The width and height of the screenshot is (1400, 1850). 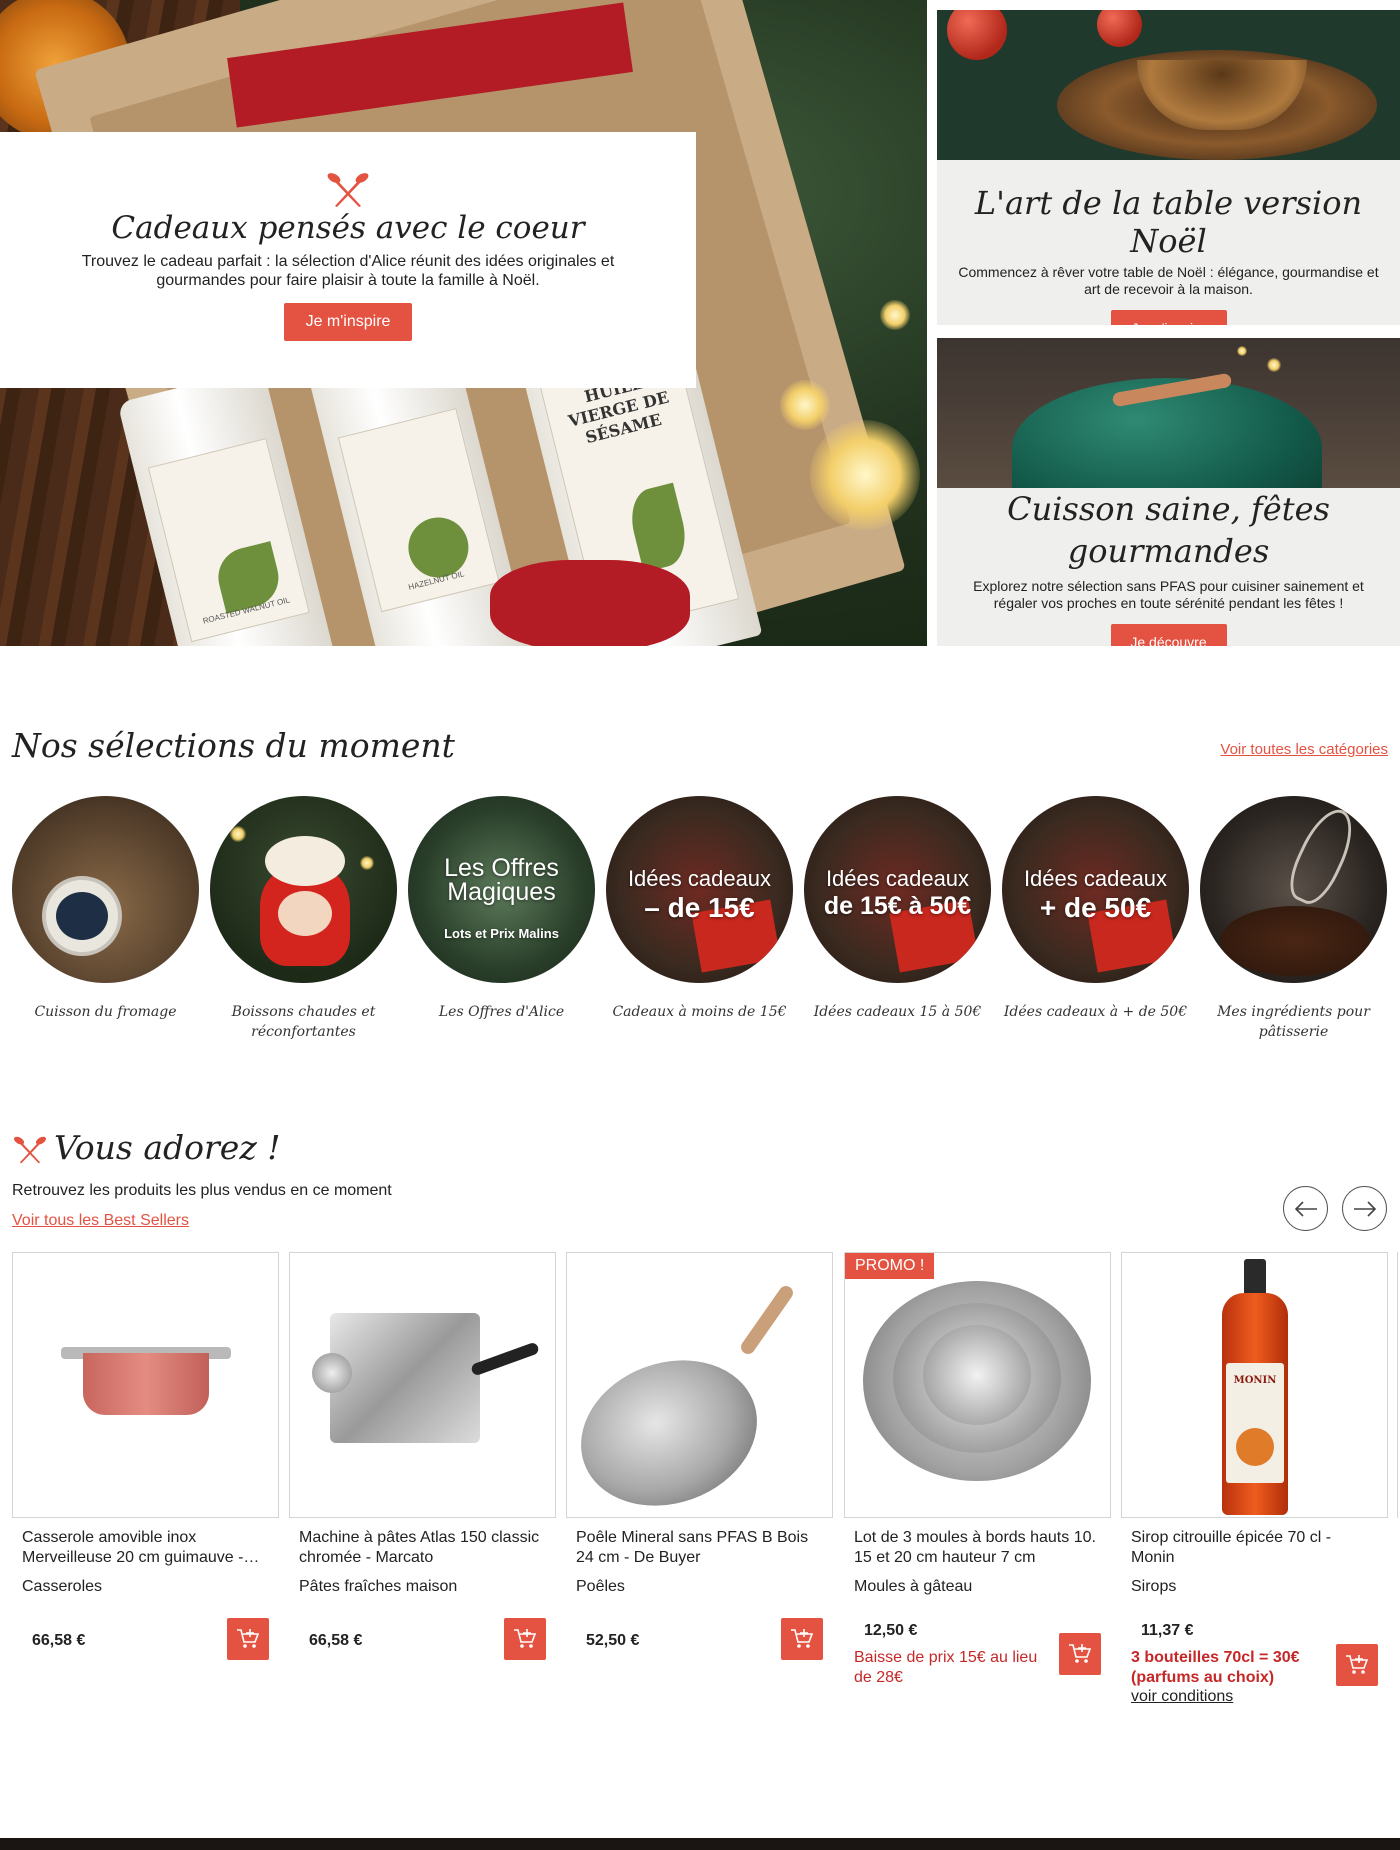 I want to click on promo-text: Baisse de prix 15€ au lieu de 28€, so click(x=946, y=1667).